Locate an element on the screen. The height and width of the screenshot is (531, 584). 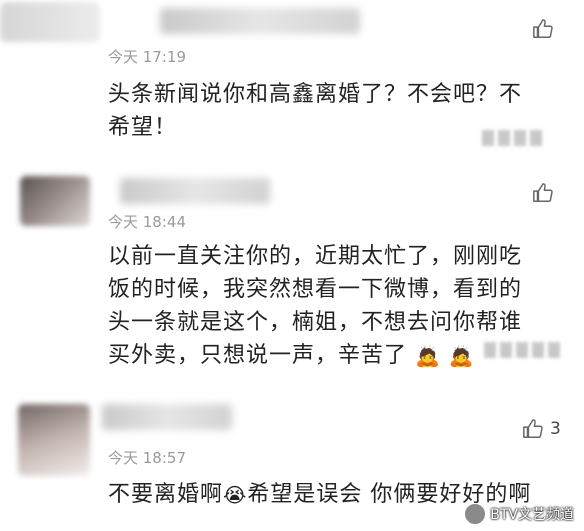
crying-emoji-icon: 😭 is located at coordinates (235, 494).